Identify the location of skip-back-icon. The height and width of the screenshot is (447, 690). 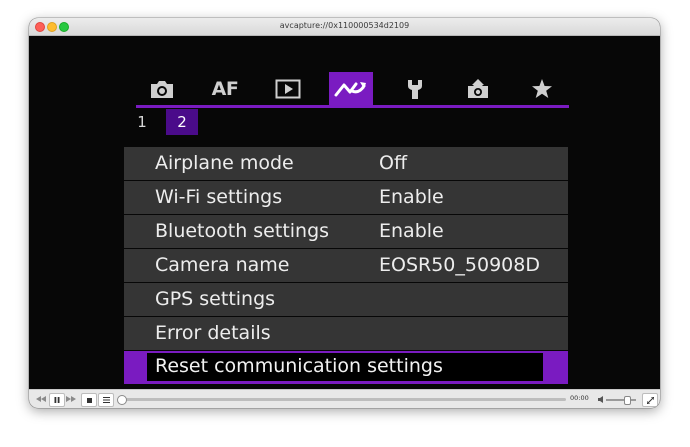
(41, 399).